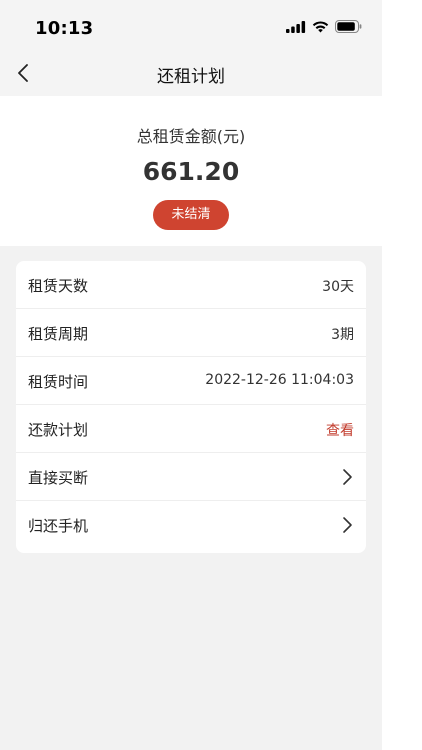  Describe the element at coordinates (191, 136) in the screenshot. I see `total-amount-label: 总租赁金额(元)` at that location.